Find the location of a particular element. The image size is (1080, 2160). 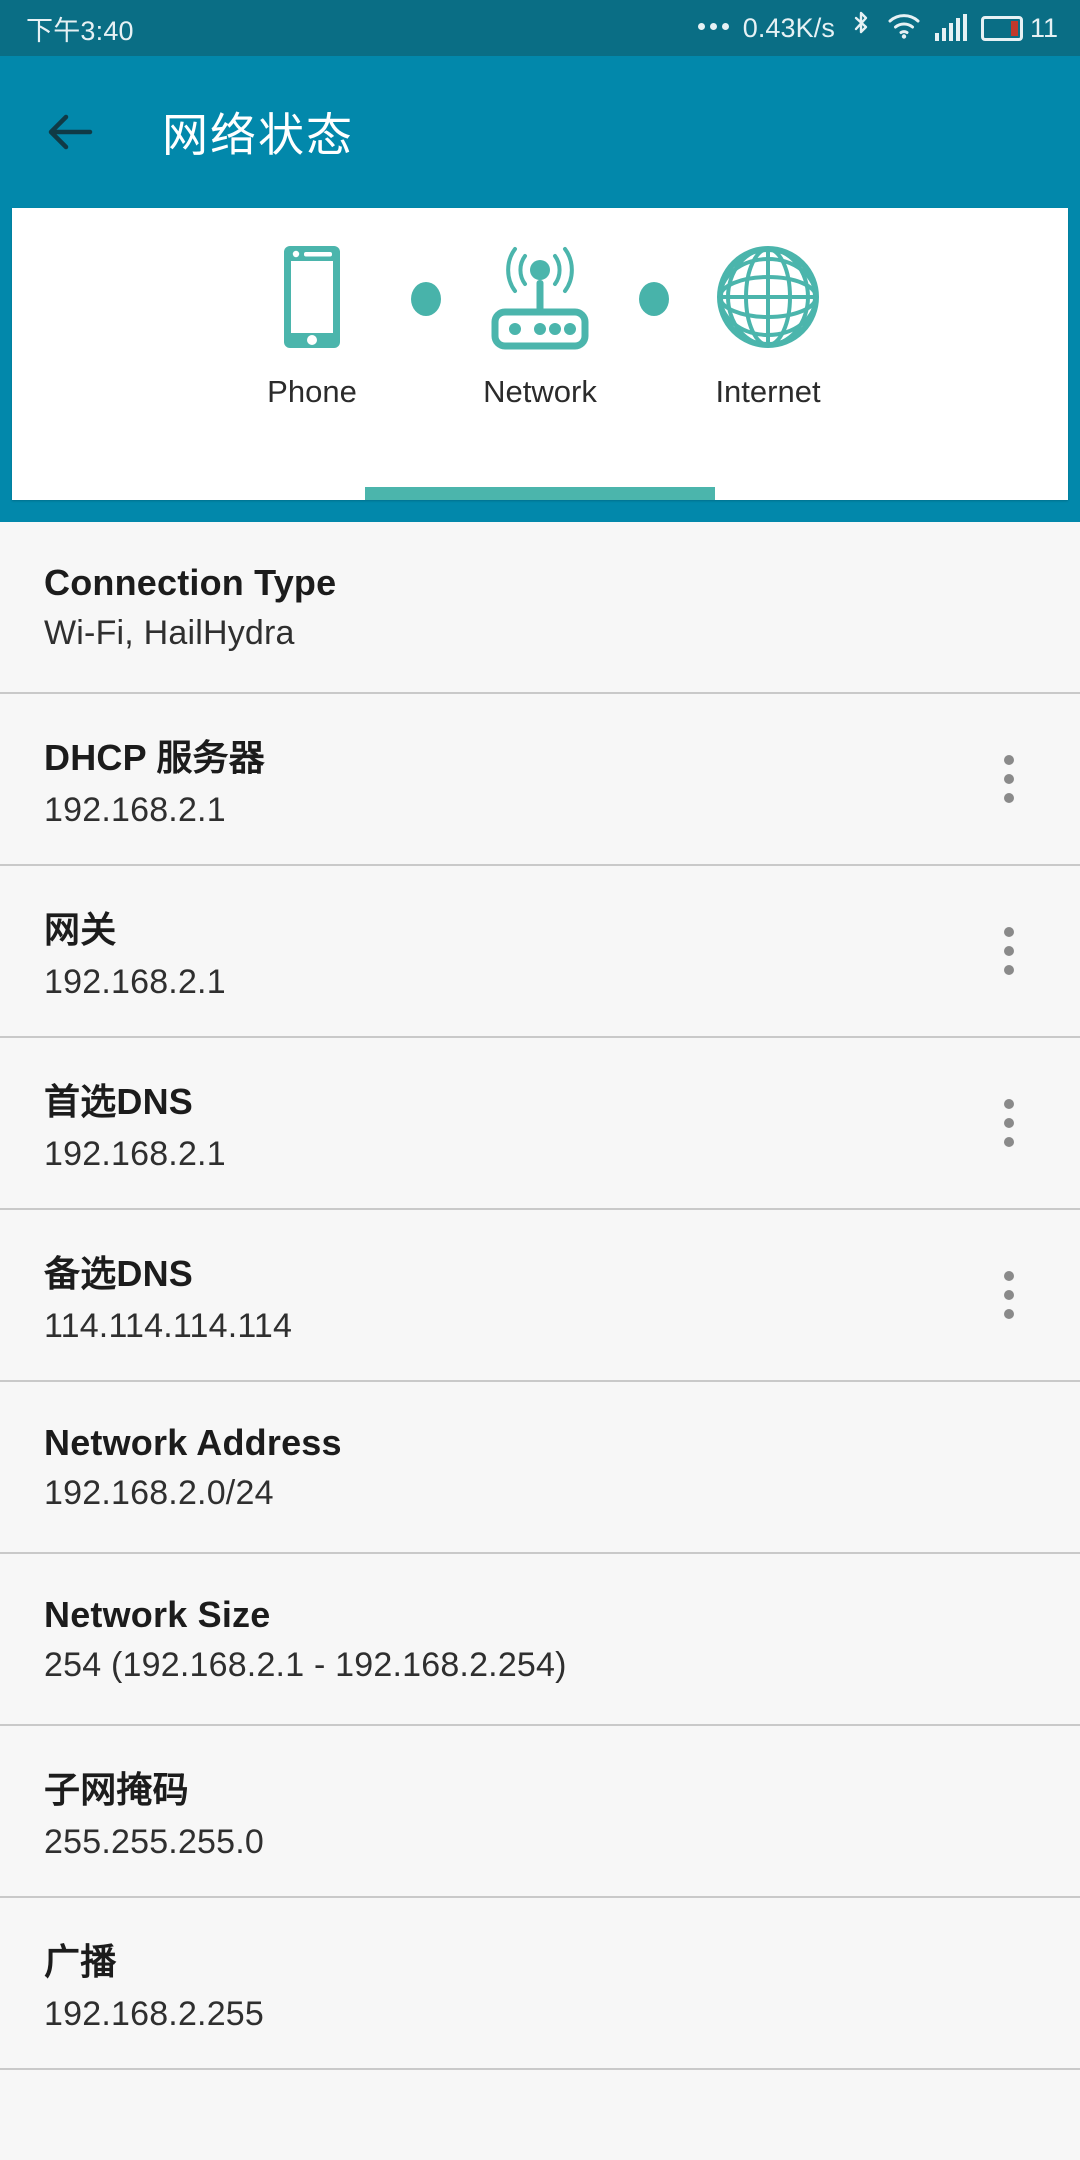

list-item: 广播 192.168.2.255 is located at coordinates (540, 1984).